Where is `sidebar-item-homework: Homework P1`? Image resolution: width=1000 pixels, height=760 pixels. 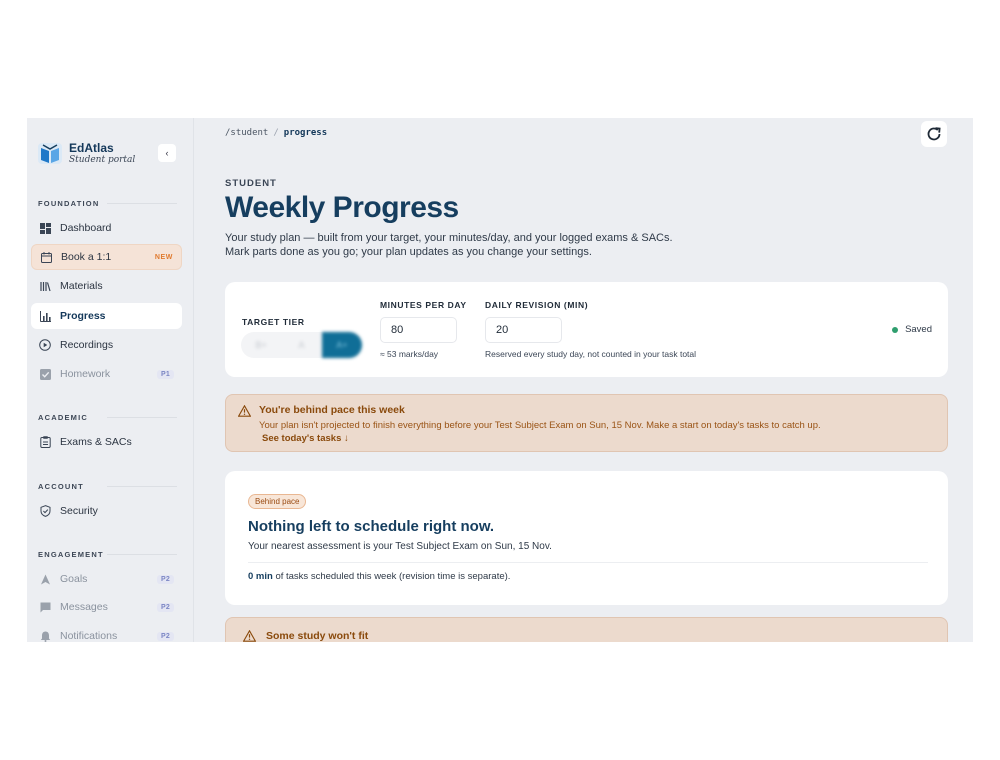 sidebar-item-homework: Homework P1 is located at coordinates (106, 374).